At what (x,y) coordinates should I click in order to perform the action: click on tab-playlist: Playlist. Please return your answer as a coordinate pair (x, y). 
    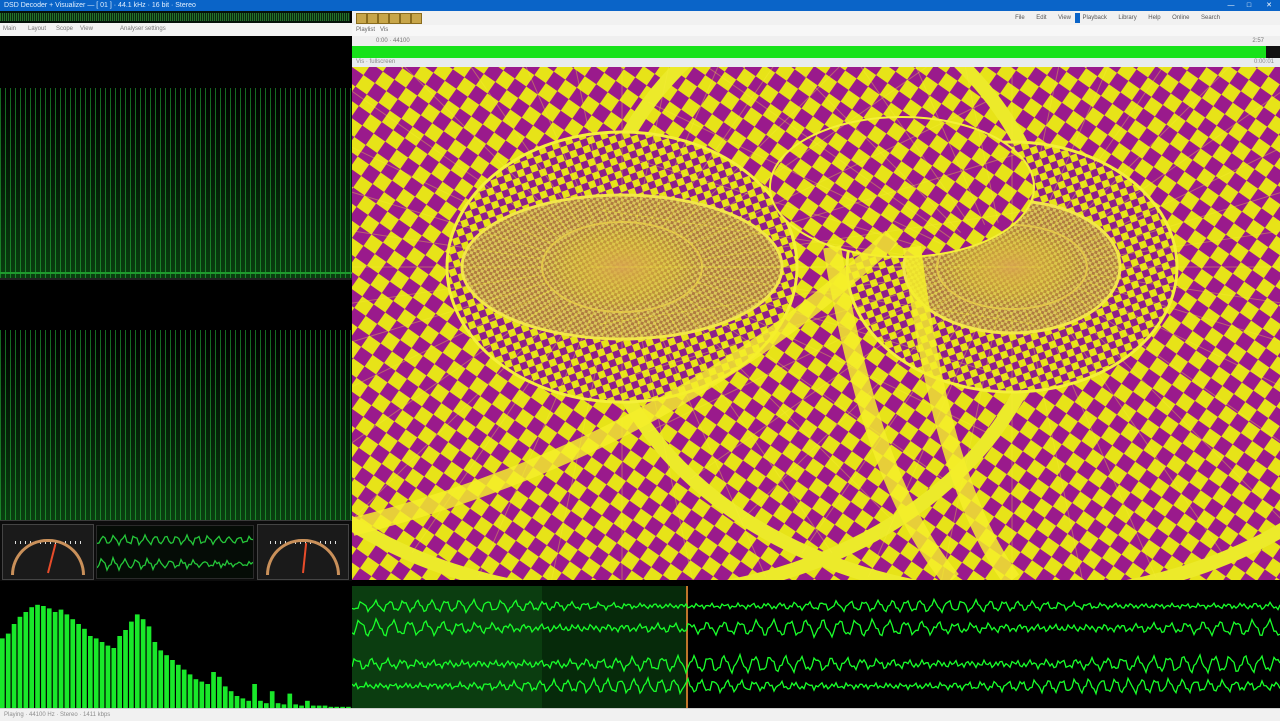
    Looking at the image, I should click on (365, 30).